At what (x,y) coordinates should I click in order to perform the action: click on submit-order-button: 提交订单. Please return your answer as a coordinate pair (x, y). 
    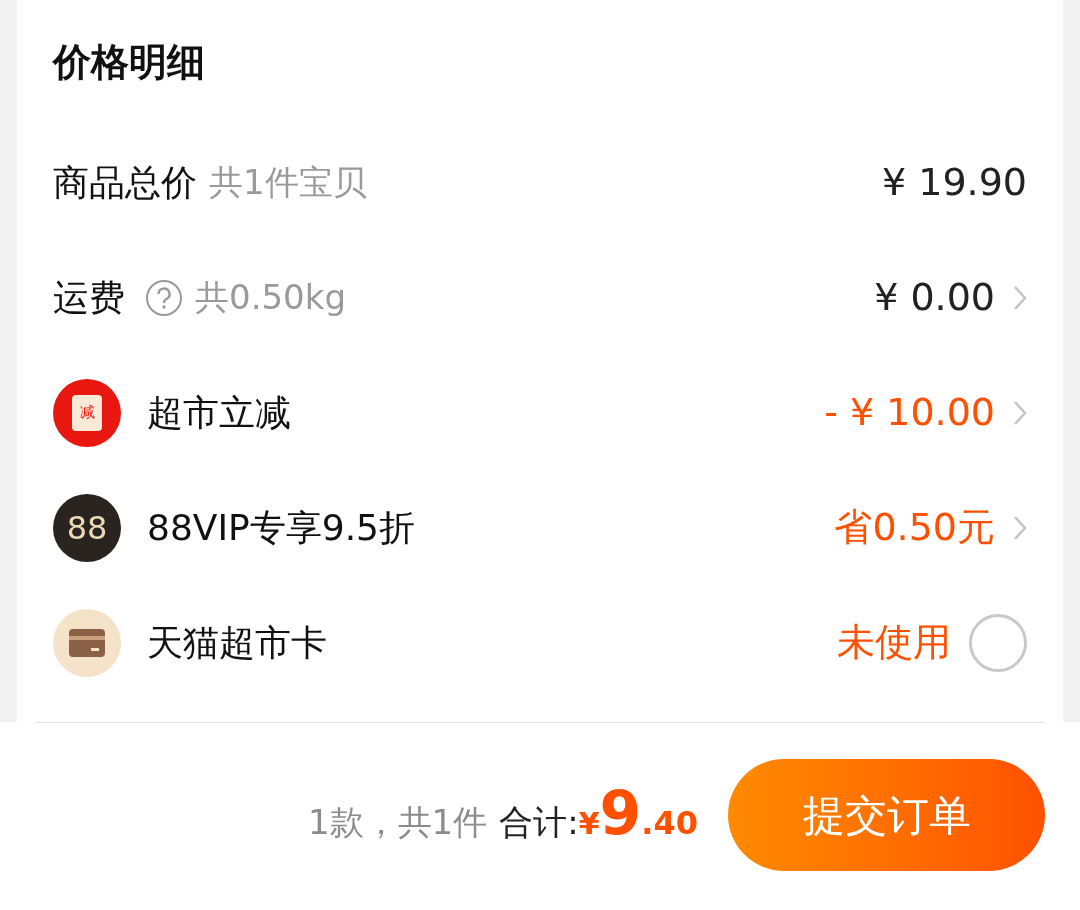
    Looking at the image, I should click on (886, 815).